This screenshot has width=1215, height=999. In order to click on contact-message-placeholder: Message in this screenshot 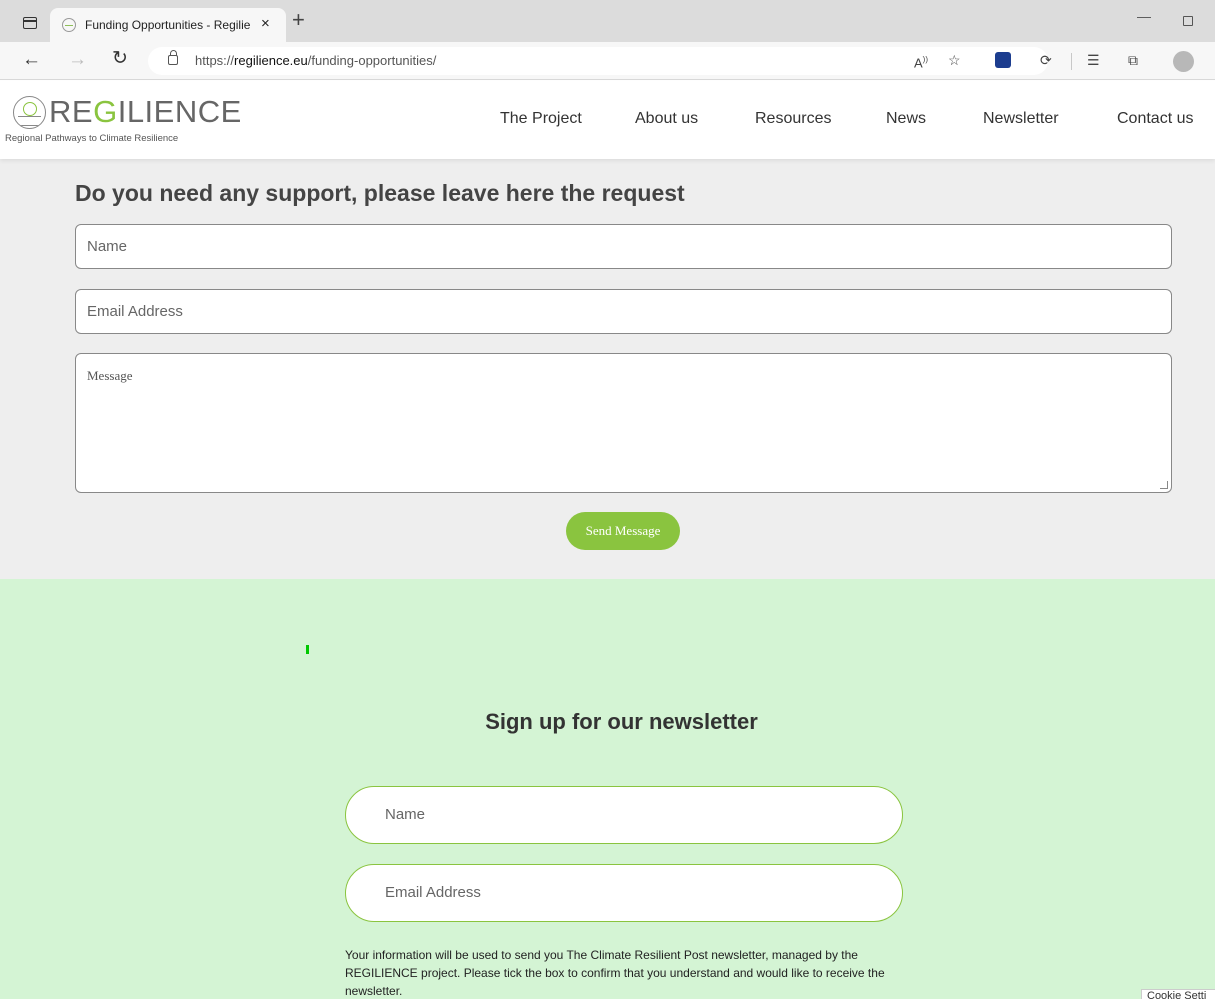, I will do `click(110, 375)`.